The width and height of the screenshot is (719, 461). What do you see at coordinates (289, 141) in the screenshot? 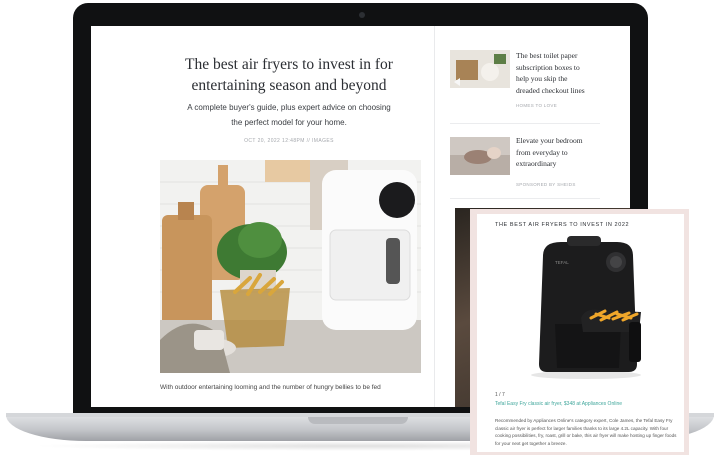
I see `article-meta: OCT 20, 2022 12:48PM // IMAGES` at bounding box center [289, 141].